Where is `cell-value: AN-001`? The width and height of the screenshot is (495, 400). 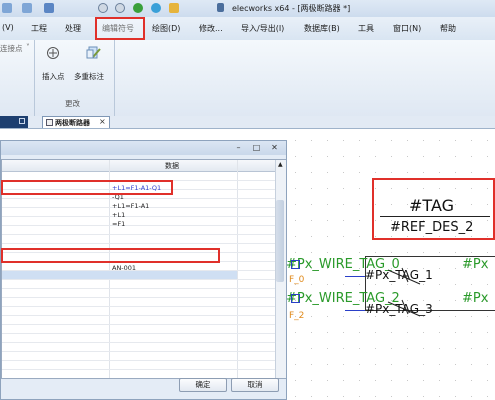
cell-value: AN-001 is located at coordinates (124, 268).